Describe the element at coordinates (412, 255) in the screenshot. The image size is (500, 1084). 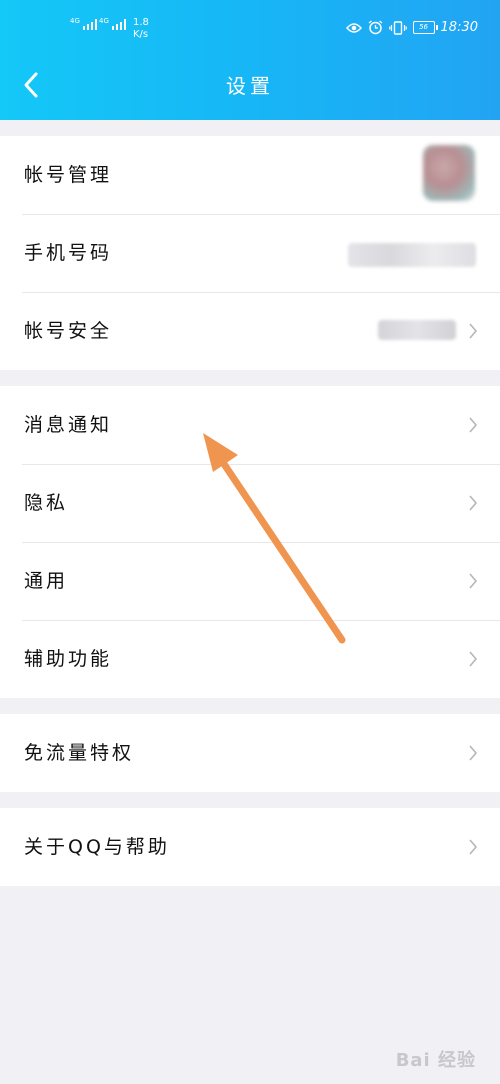
I see `phone-number-value-blurred` at that location.